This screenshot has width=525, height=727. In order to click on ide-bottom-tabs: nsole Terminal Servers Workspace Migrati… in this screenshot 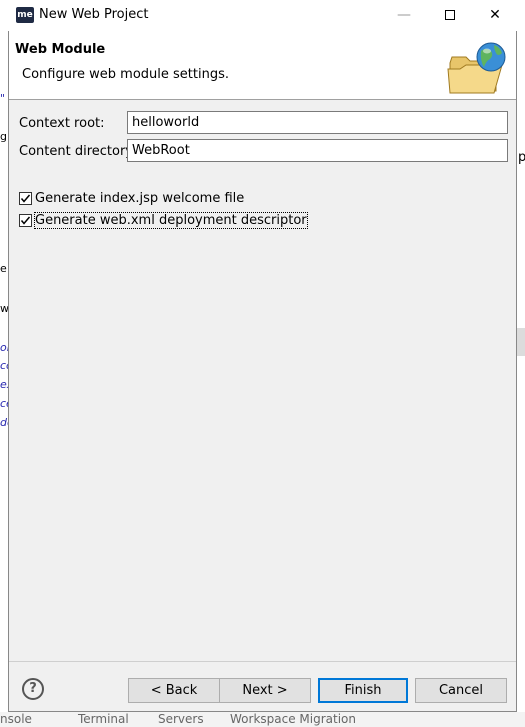, I will do `click(262, 719)`.